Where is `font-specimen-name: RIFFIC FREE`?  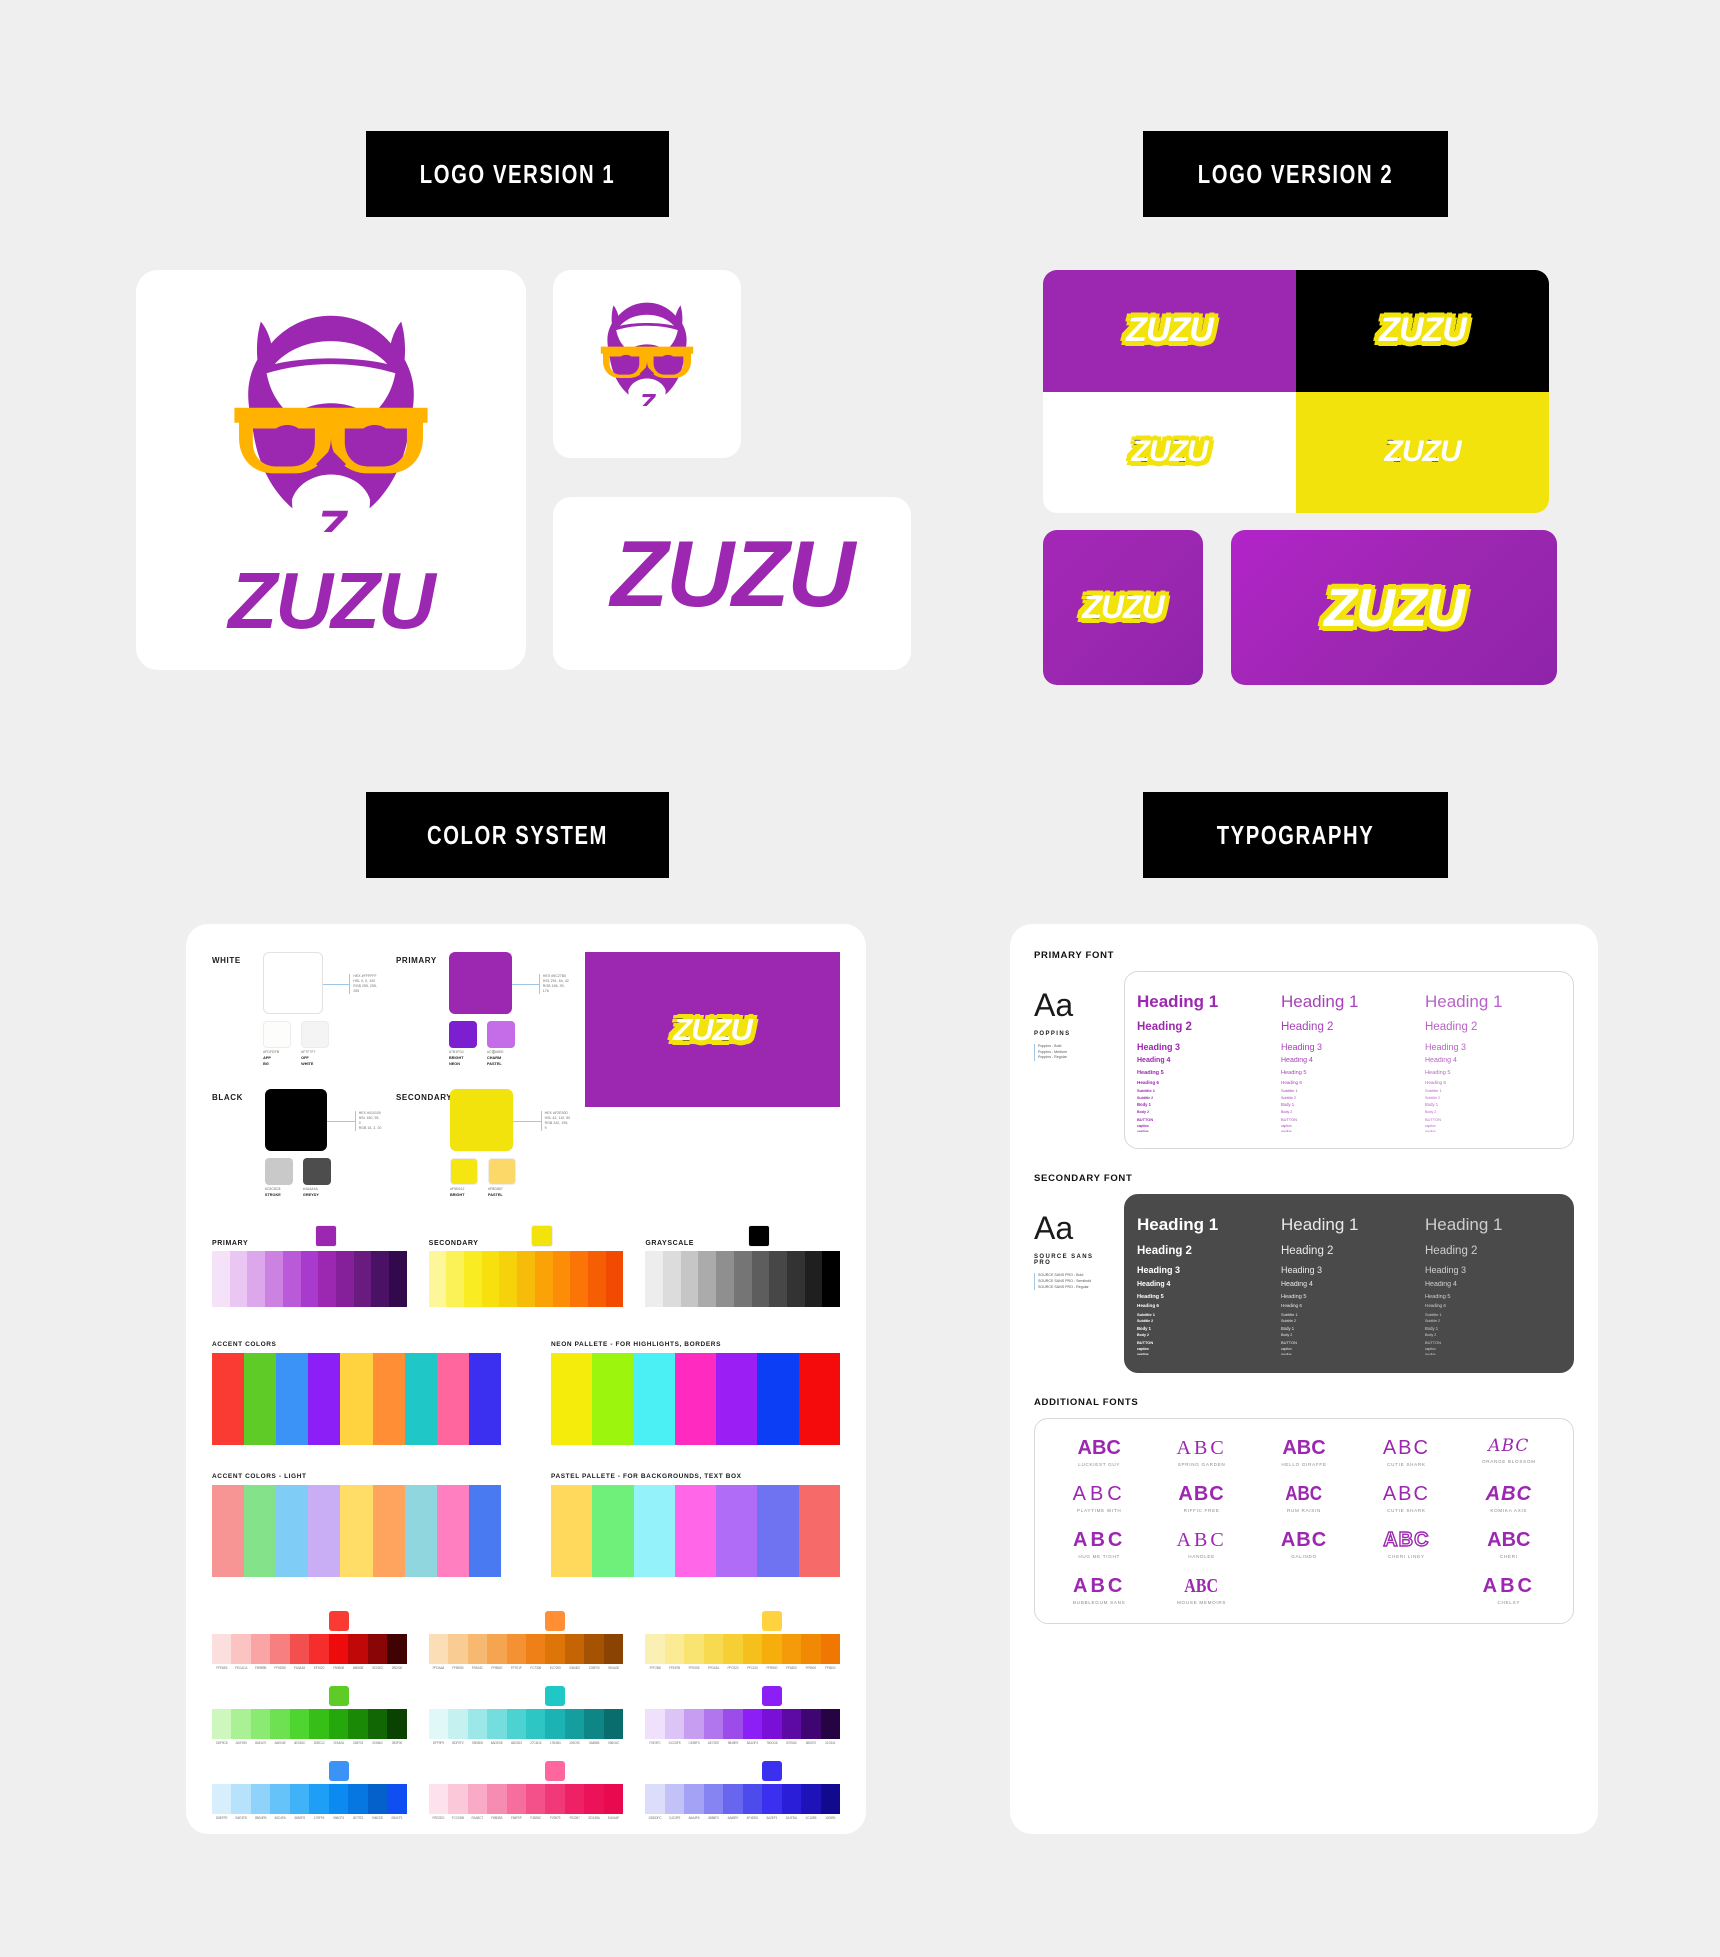 font-specimen-name: RIFFIC FREE is located at coordinates (1201, 1510).